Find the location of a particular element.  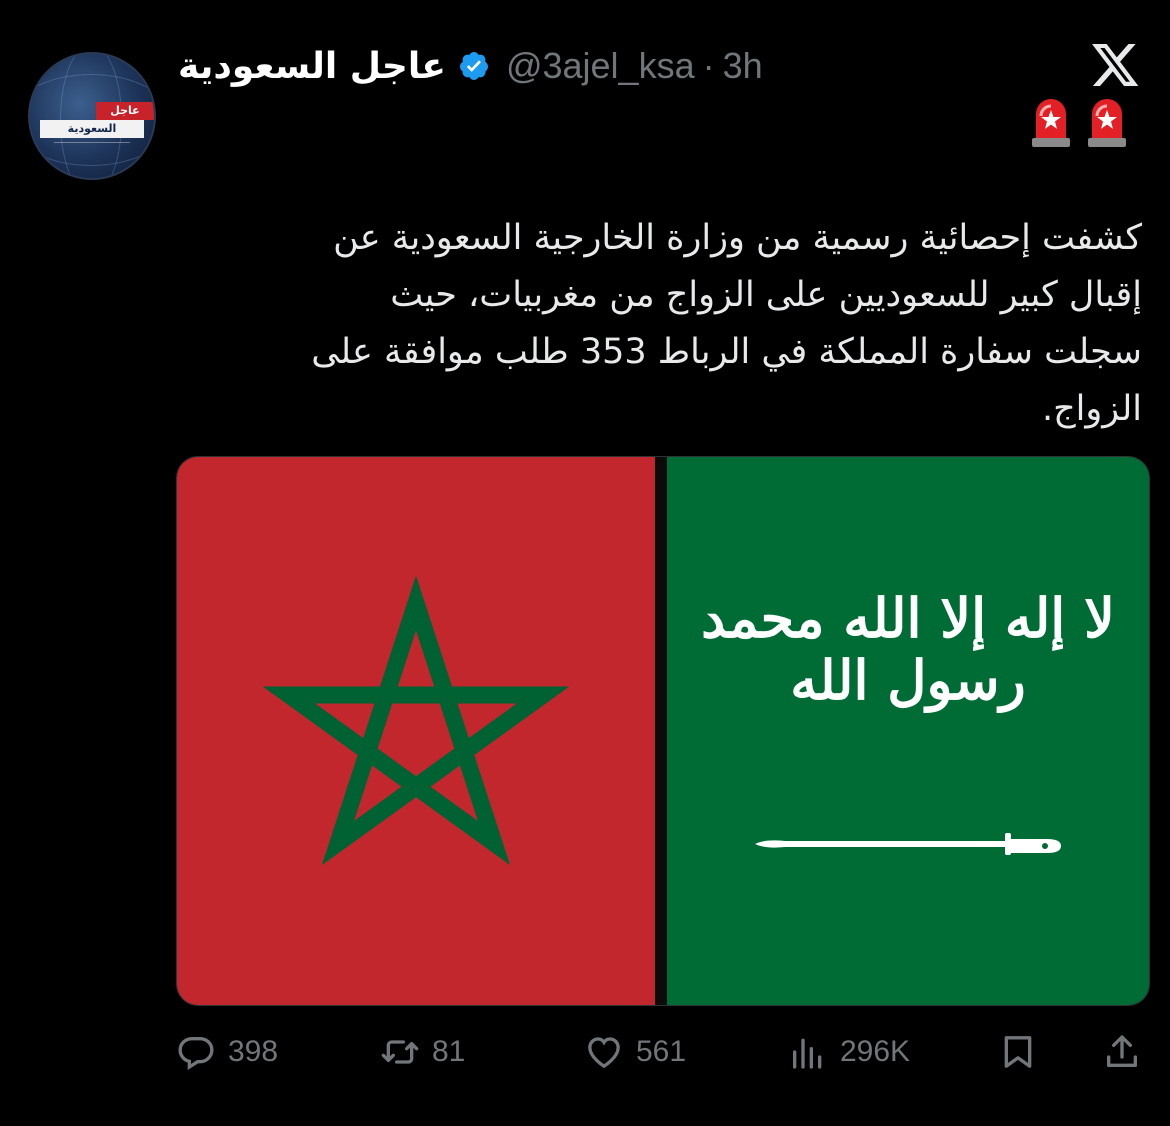

x-logo-icon is located at coordinates (1116, 66).